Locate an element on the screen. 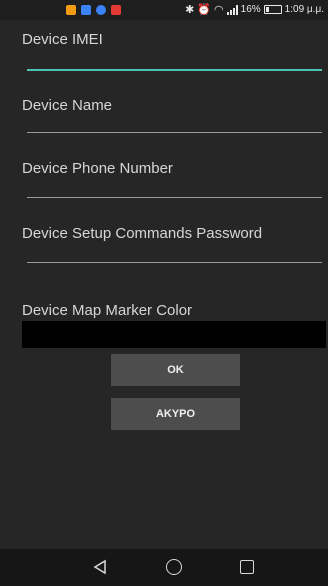  navigation-bar is located at coordinates (164, 567).